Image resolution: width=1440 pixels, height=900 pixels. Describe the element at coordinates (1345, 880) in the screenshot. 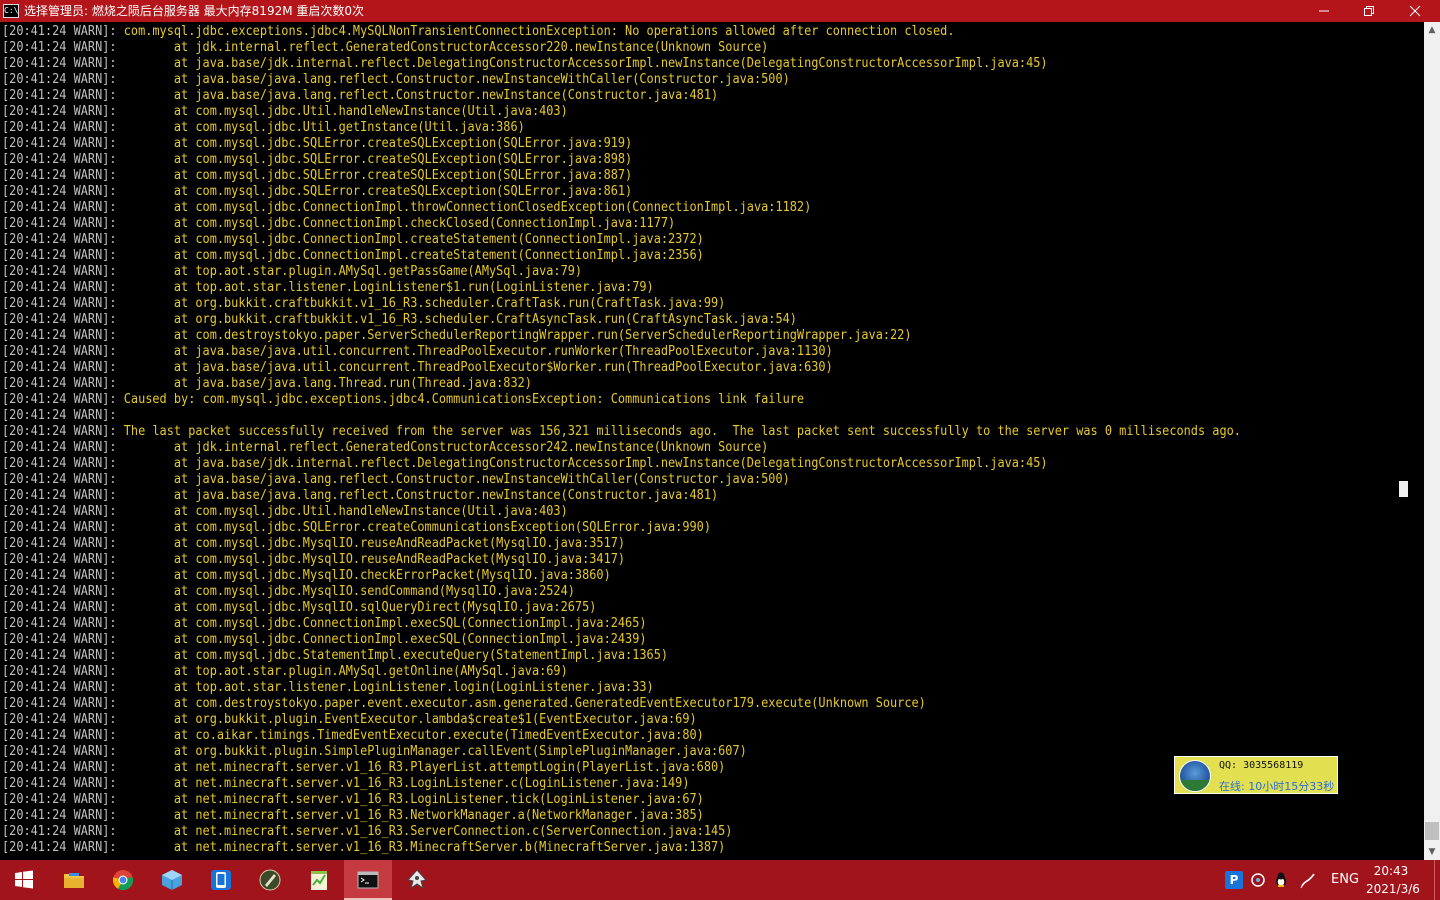

I see `input-method-indicator: ENG` at that location.